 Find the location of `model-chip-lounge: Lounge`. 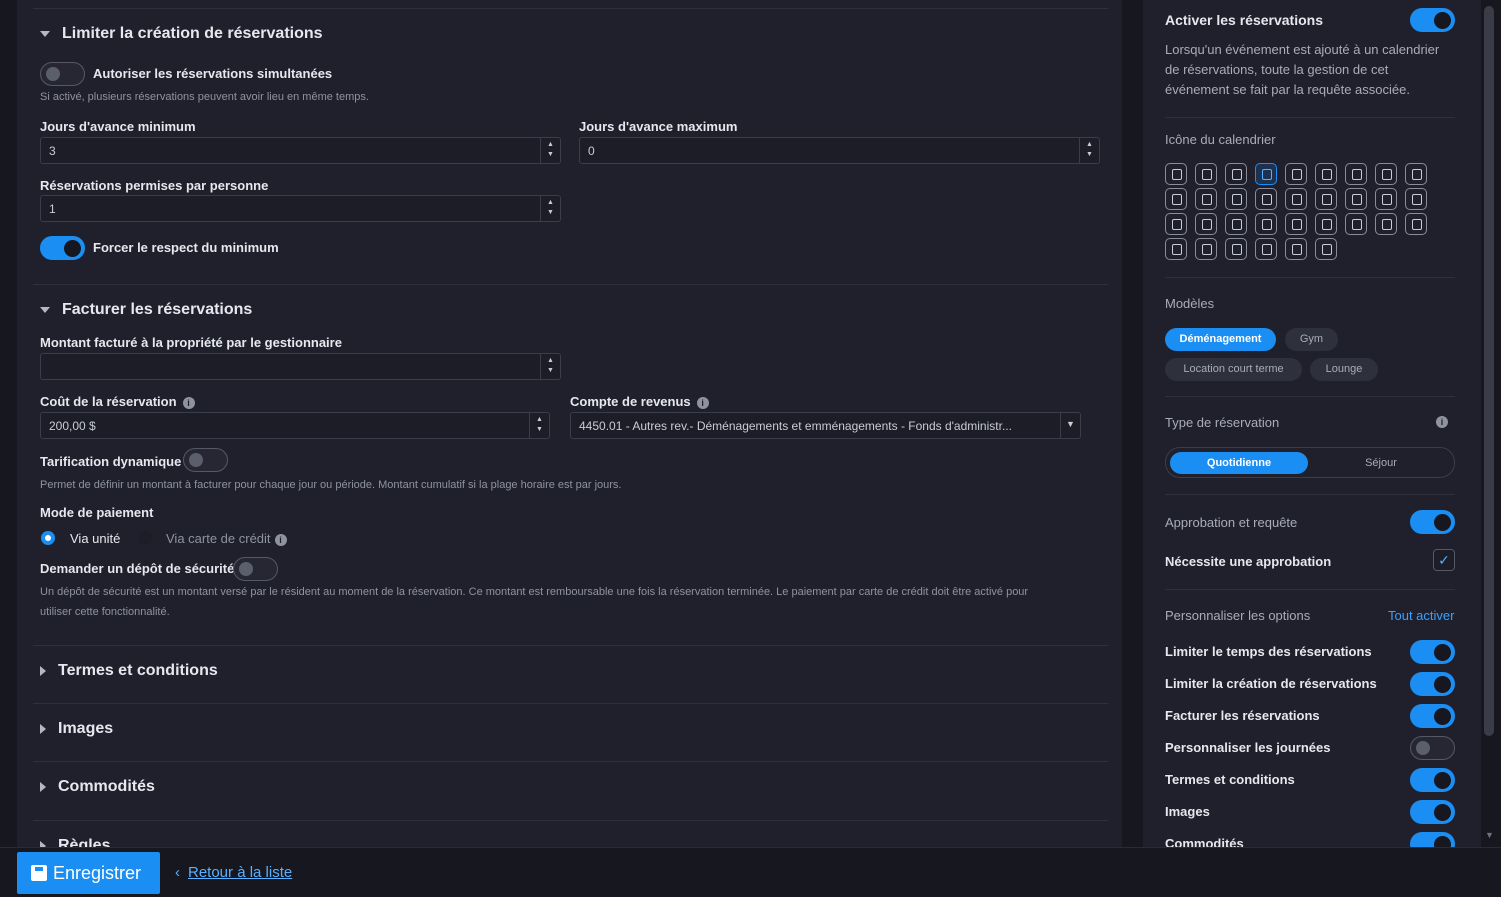

model-chip-lounge: Lounge is located at coordinates (1344, 369).